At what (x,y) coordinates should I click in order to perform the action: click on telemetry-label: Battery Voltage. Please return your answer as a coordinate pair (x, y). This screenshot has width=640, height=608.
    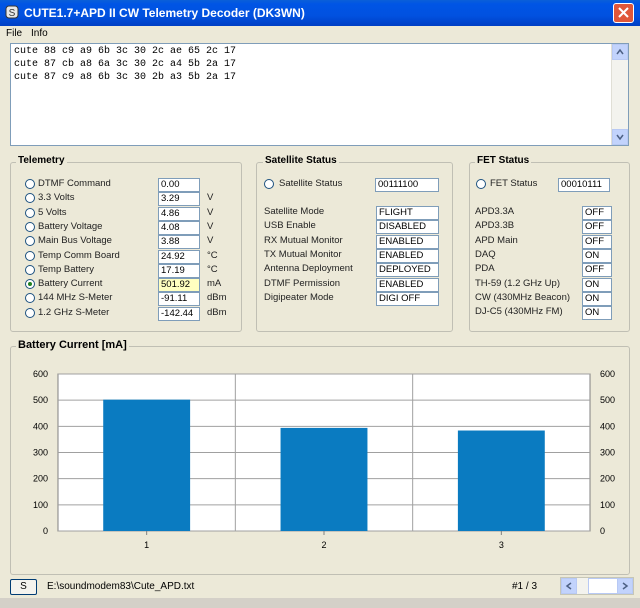
    Looking at the image, I should click on (70, 226).